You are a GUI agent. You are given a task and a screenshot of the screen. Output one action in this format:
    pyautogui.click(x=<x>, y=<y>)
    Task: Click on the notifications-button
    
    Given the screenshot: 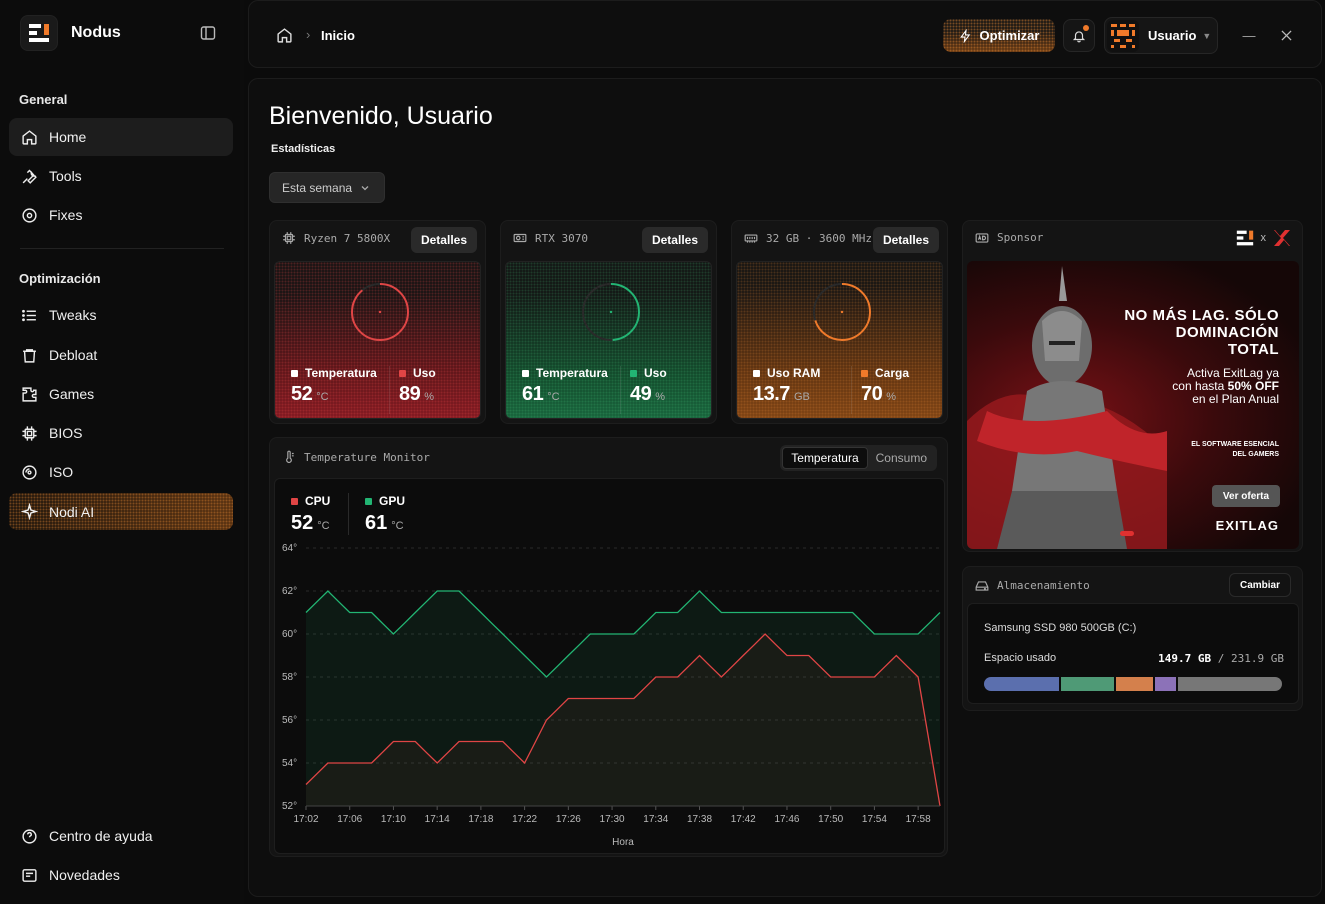 What is the action you would take?
    pyautogui.click(x=1079, y=35)
    